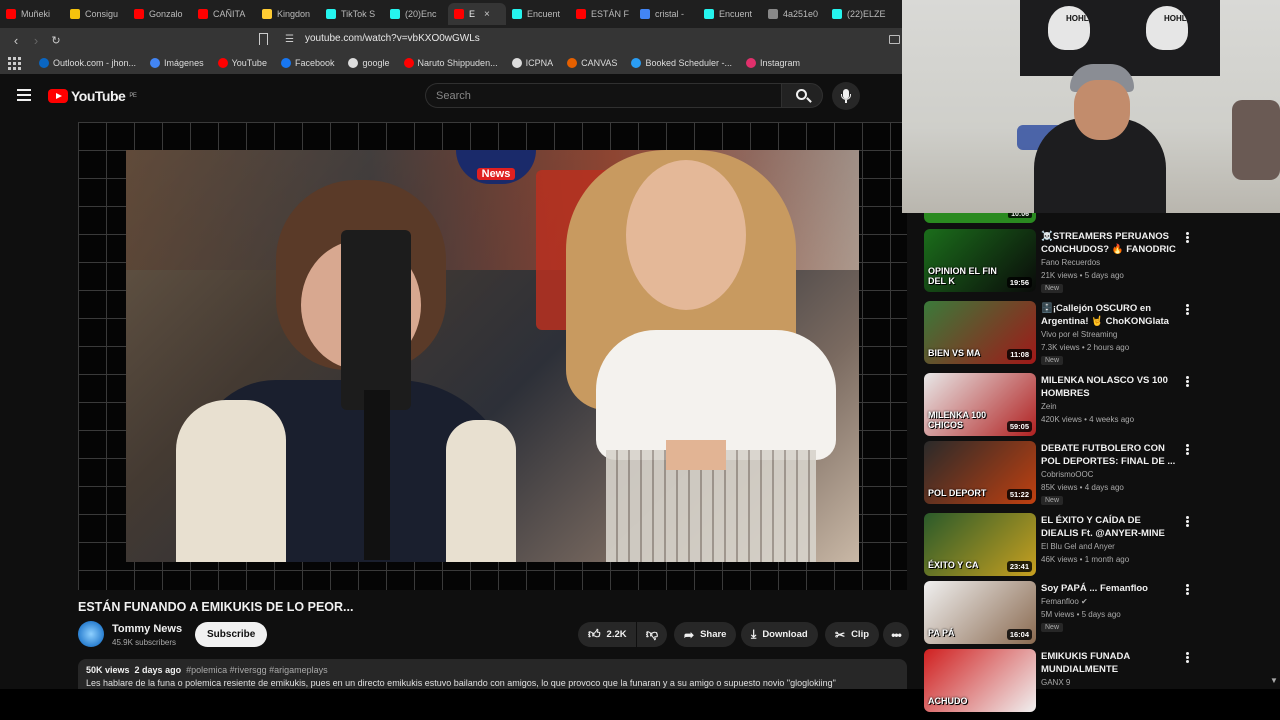 Image resolution: width=1280 pixels, height=720 pixels. Describe the element at coordinates (1070, 262) in the screenshot. I see `channel-name: Fano Recuerdos` at that location.